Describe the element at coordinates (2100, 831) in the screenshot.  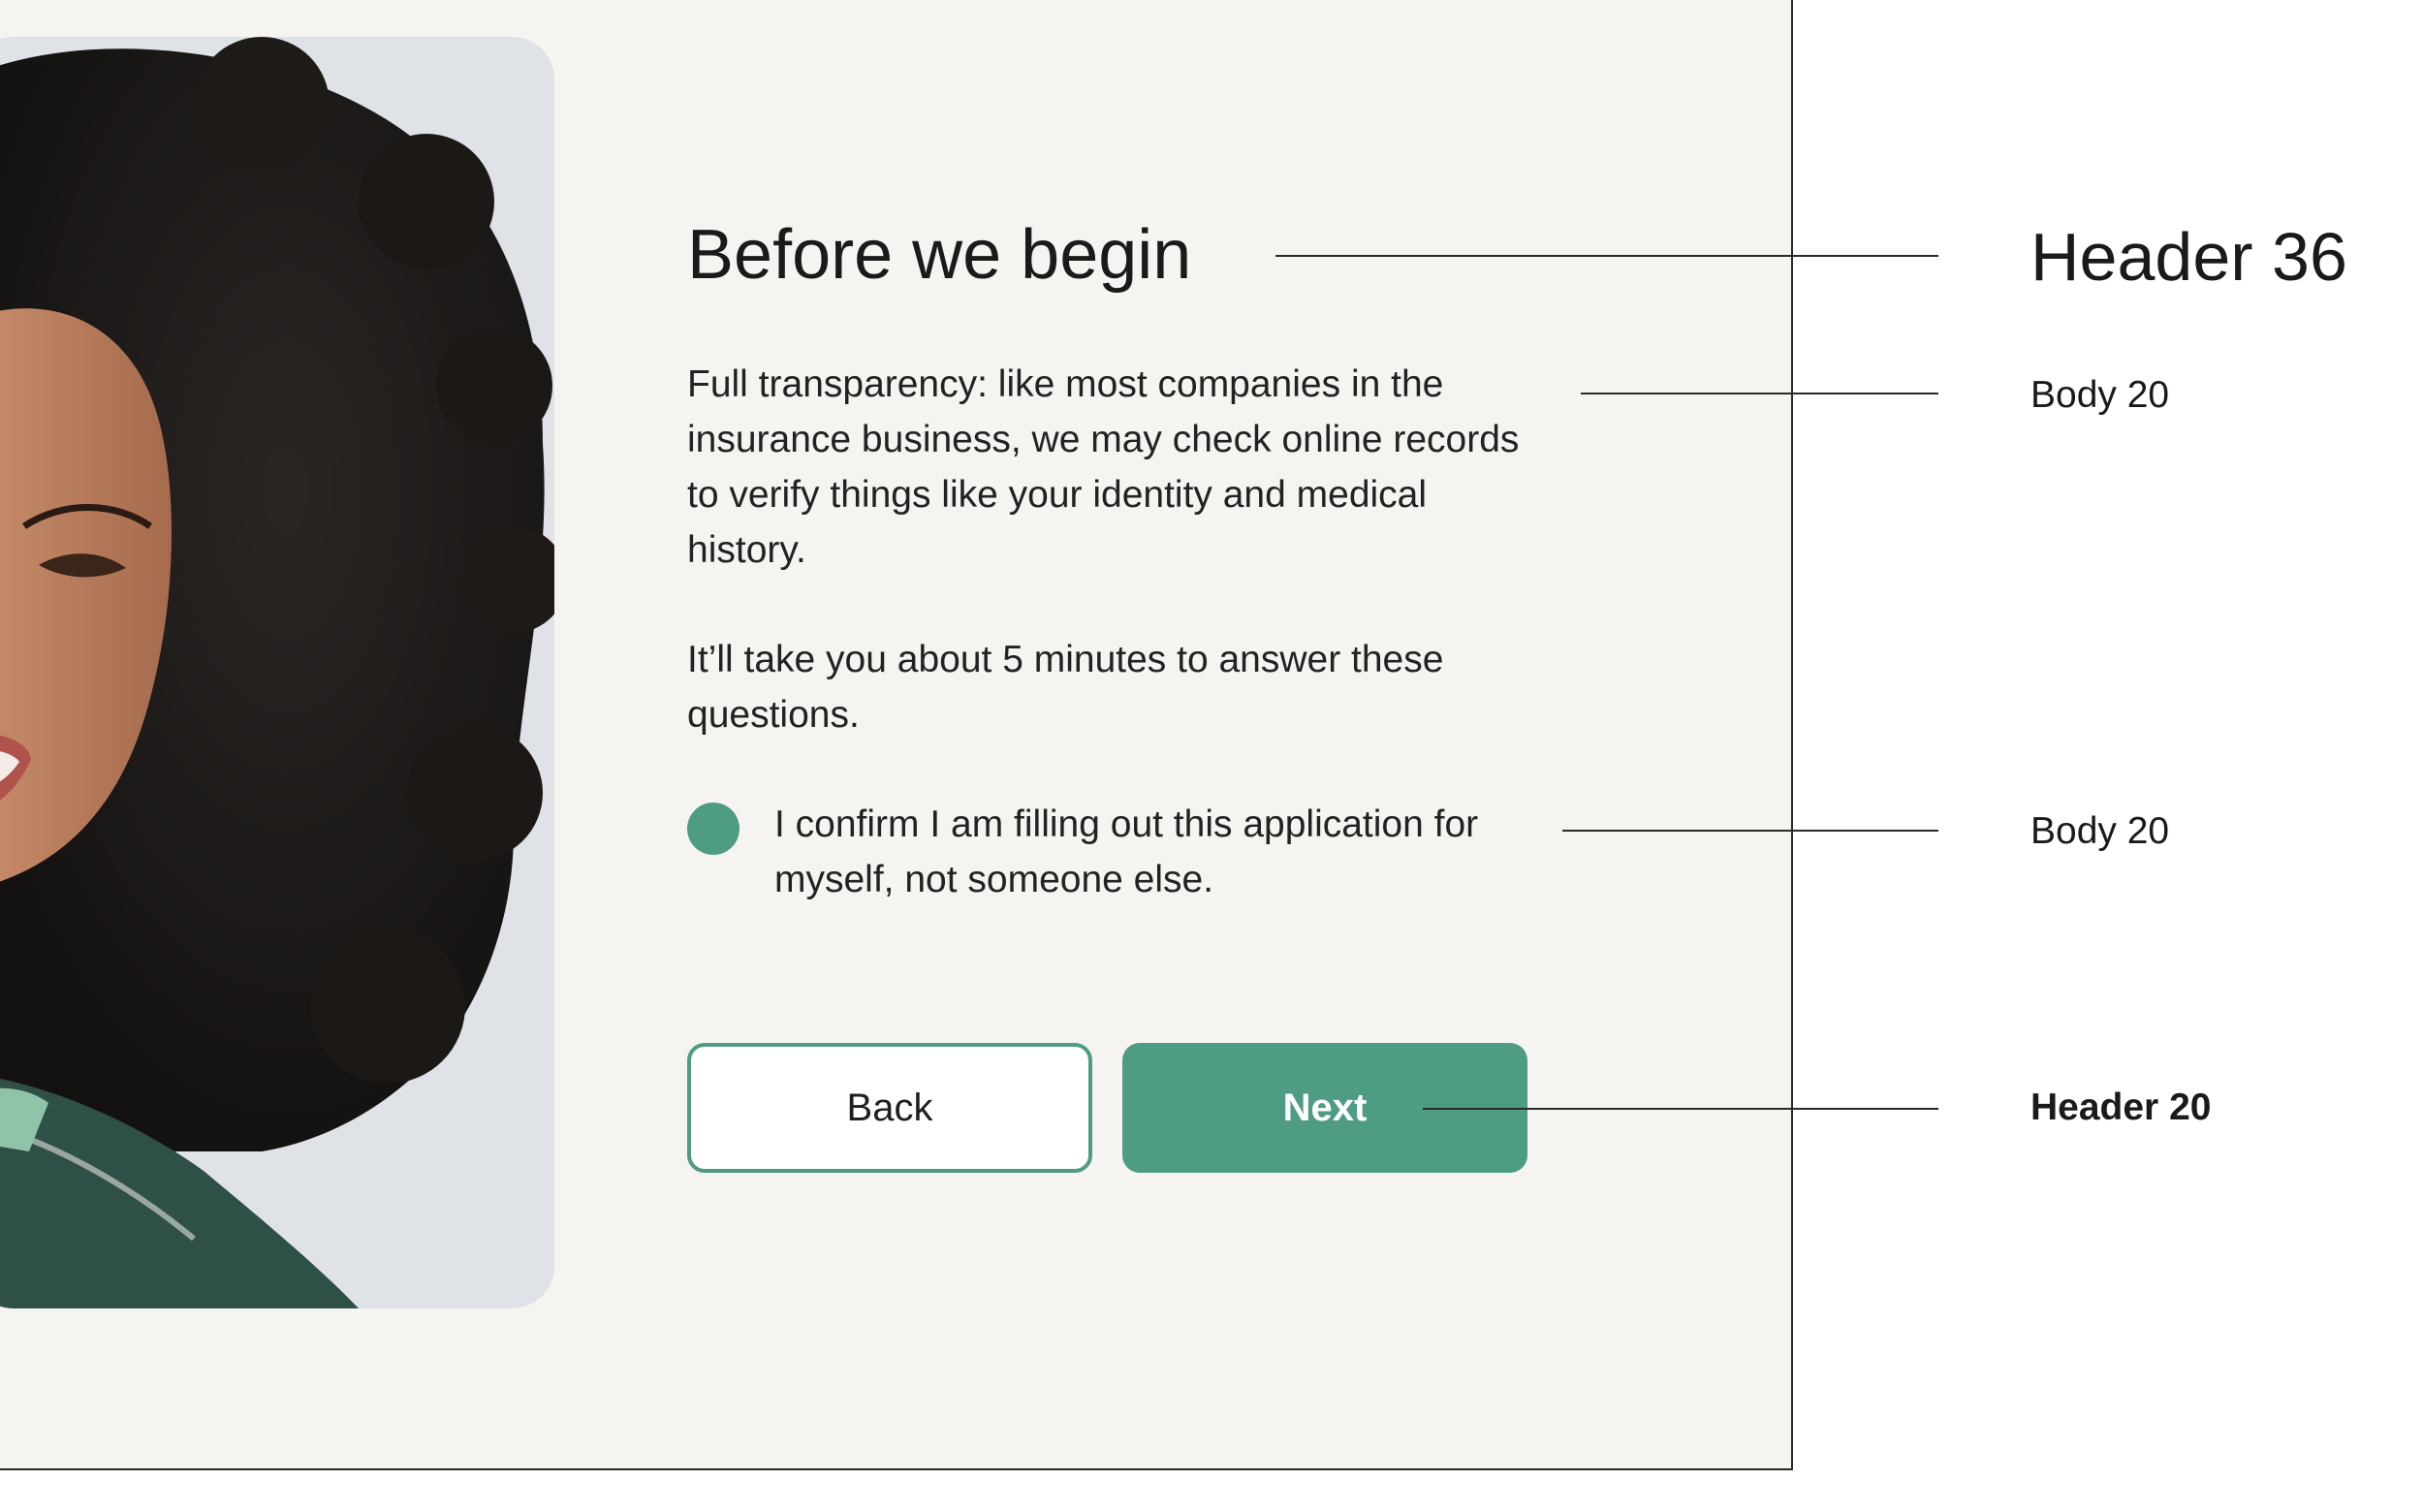
I see `confirm-style-annotation: Body 20` at that location.